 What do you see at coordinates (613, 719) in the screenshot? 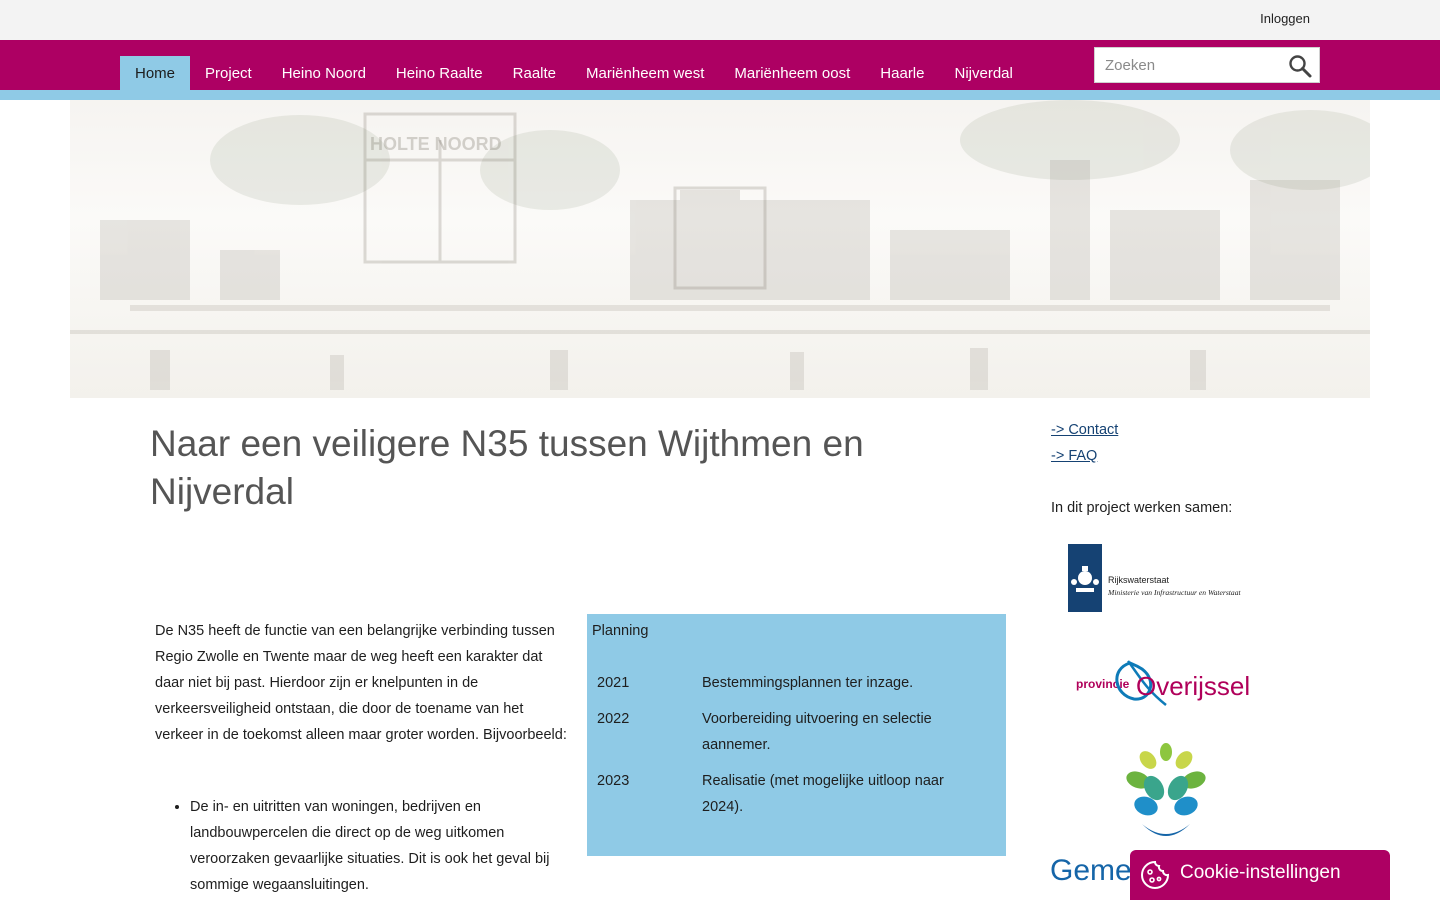
I see `planning-year: 2022` at bounding box center [613, 719].